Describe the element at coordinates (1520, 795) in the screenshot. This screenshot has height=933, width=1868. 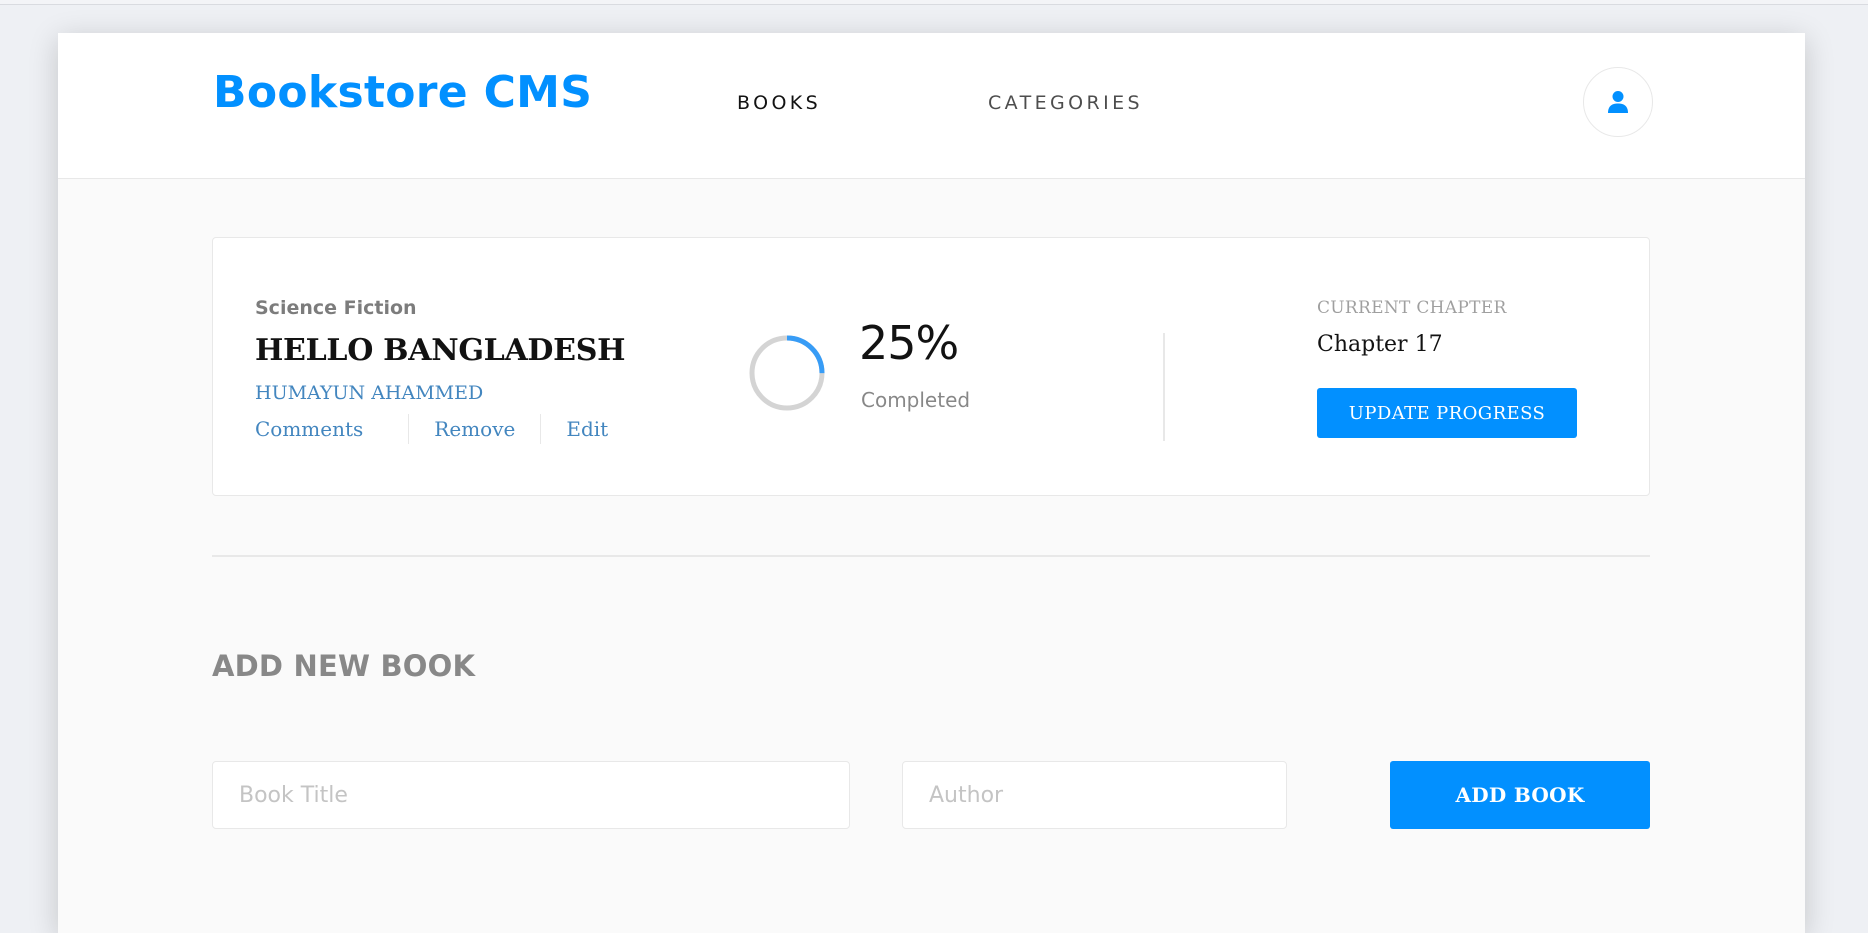
I see `add-book-button: ADD BOOK` at that location.